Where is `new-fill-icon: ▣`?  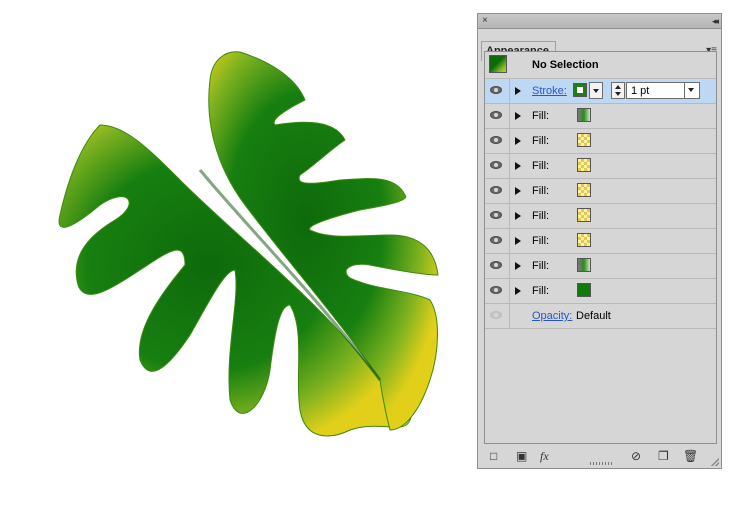 new-fill-icon: ▣ is located at coordinates (521, 456).